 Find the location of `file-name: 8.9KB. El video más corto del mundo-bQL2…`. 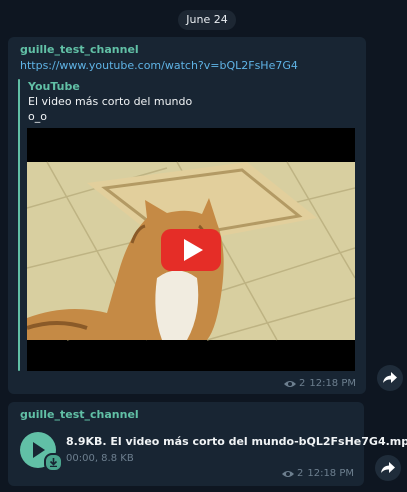

file-name: 8.9KB. El video más corto del mundo-bQL2… is located at coordinates (236, 441).